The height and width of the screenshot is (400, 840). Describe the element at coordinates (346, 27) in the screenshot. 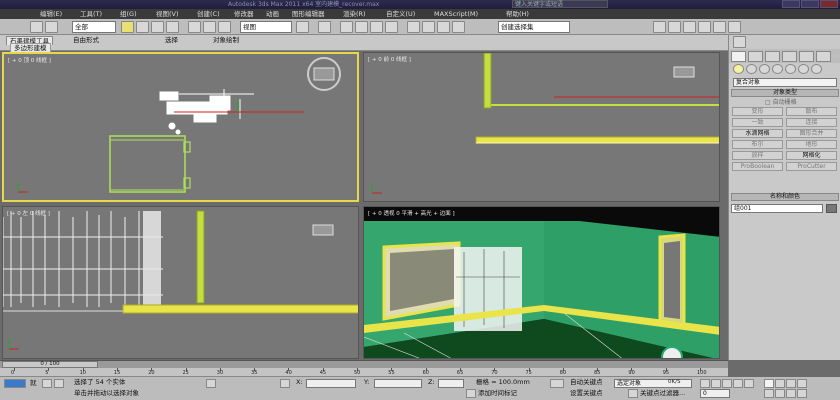

I see `snaps-toggle-icon` at that location.